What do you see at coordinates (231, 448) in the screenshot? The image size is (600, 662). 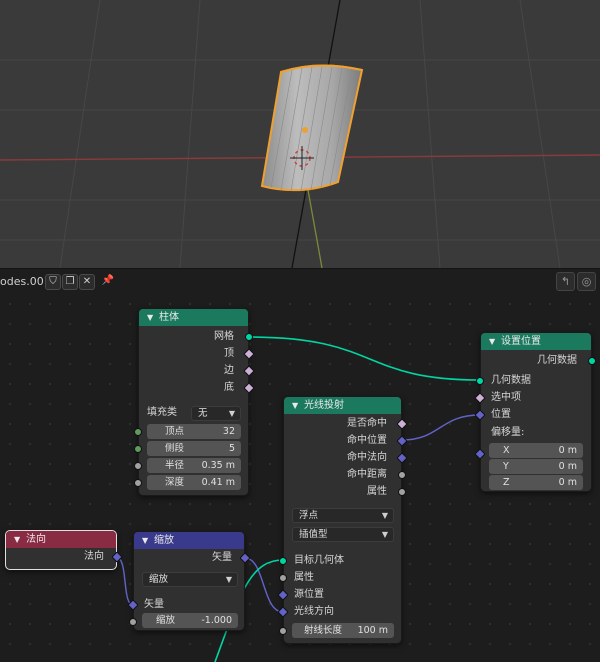 I see `side-segments-value: 5` at bounding box center [231, 448].